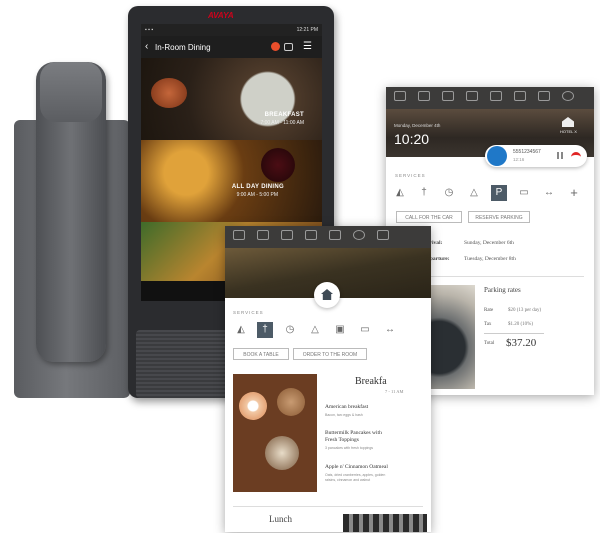  Describe the element at coordinates (489, 343) in the screenshot. I see `total-label: Total` at that location.